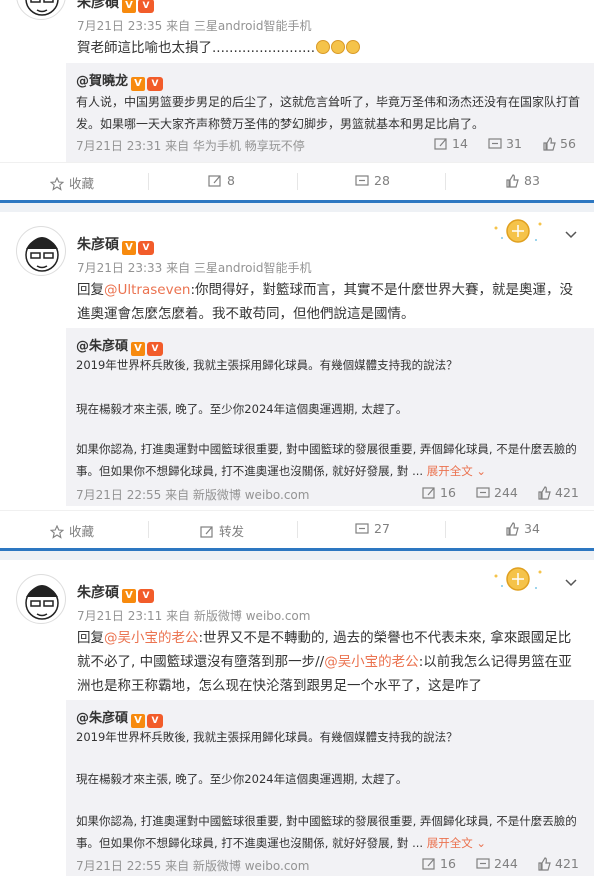 Image resolution: width=594 pixels, height=876 pixels. What do you see at coordinates (147, 290) in the screenshot?
I see `mention-link: @Ultraseven` at bounding box center [147, 290].